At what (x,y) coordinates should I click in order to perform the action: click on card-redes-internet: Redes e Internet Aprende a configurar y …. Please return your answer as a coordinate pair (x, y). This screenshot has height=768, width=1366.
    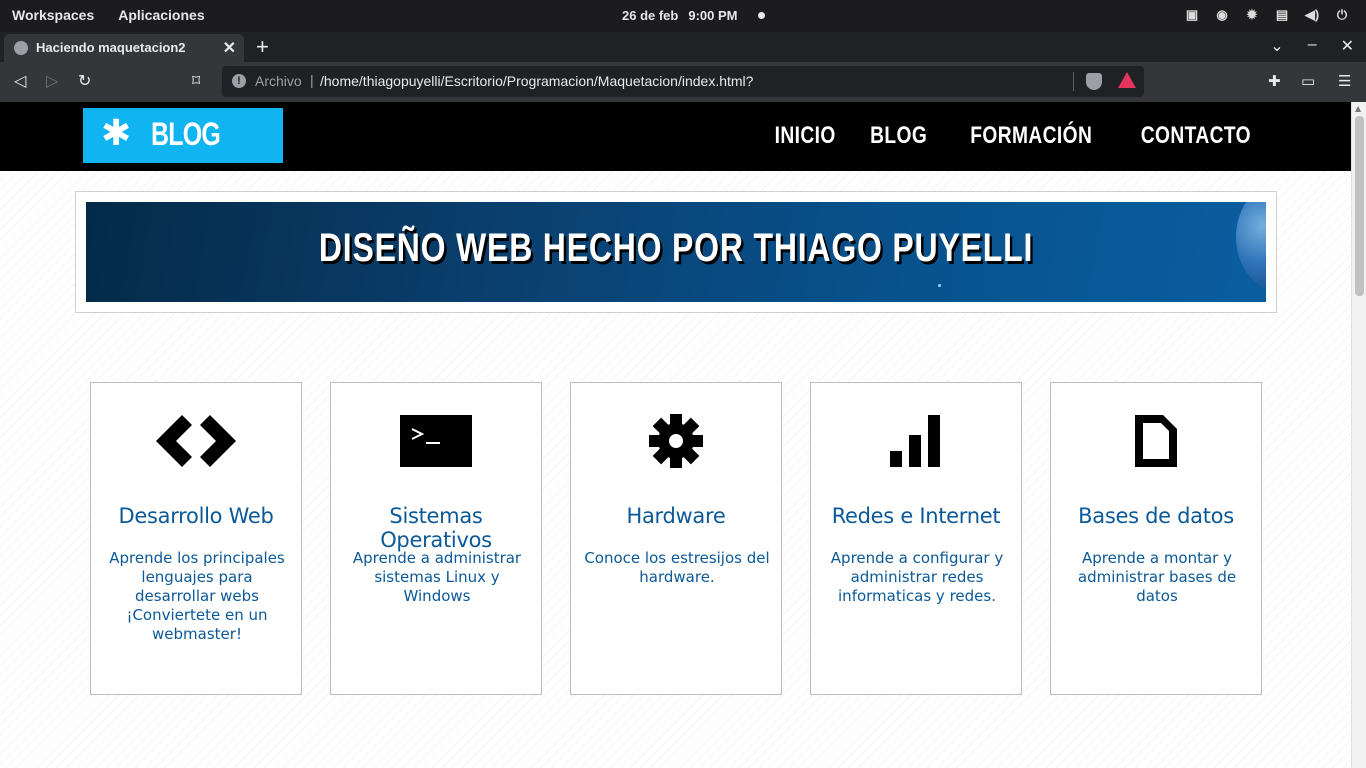
    Looking at the image, I should click on (916, 538).